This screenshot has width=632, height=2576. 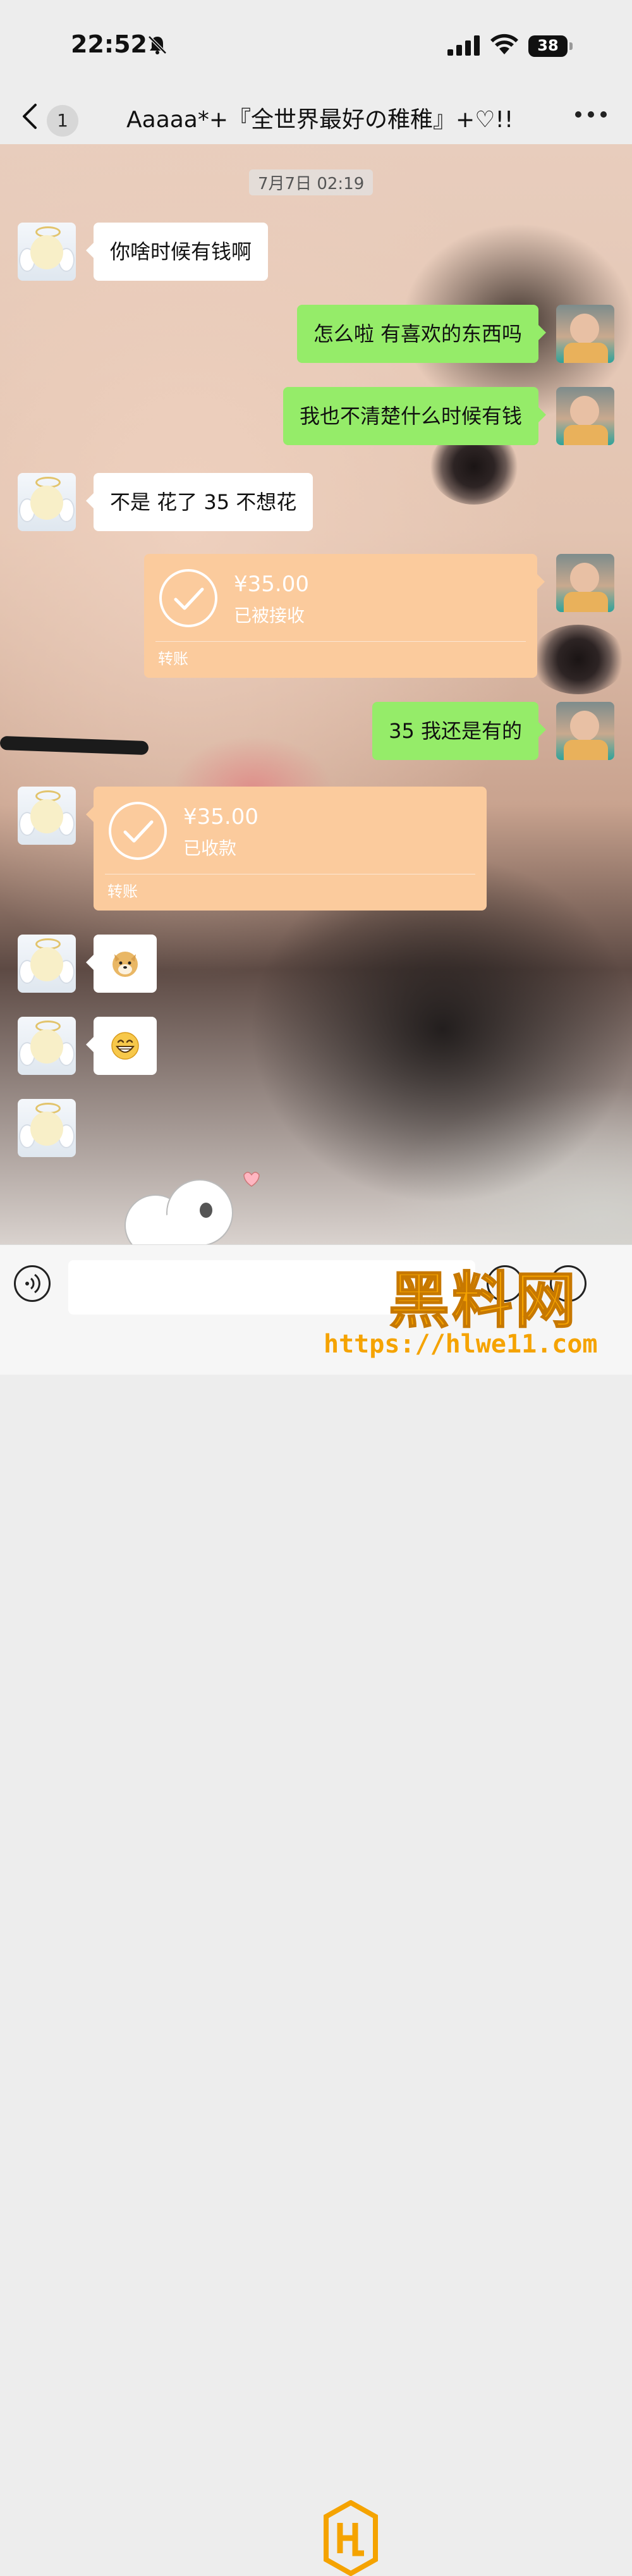 I want to click on status-time: 22:52, so click(x=109, y=44).